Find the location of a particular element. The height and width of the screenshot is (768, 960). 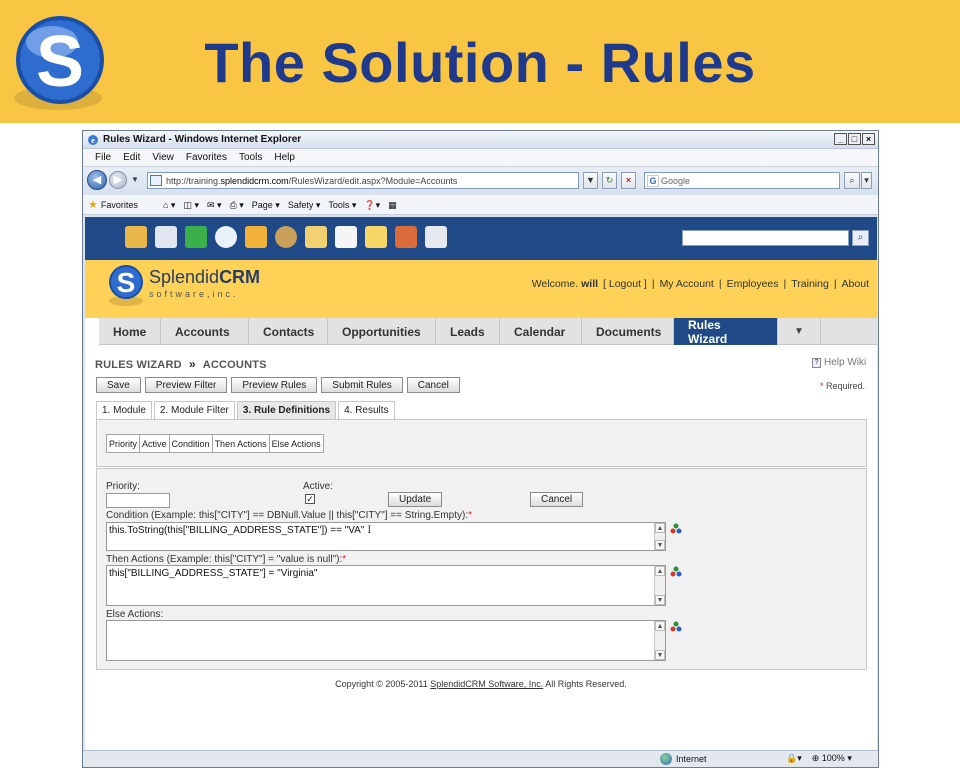

col-priority: Priority is located at coordinates (124, 443).